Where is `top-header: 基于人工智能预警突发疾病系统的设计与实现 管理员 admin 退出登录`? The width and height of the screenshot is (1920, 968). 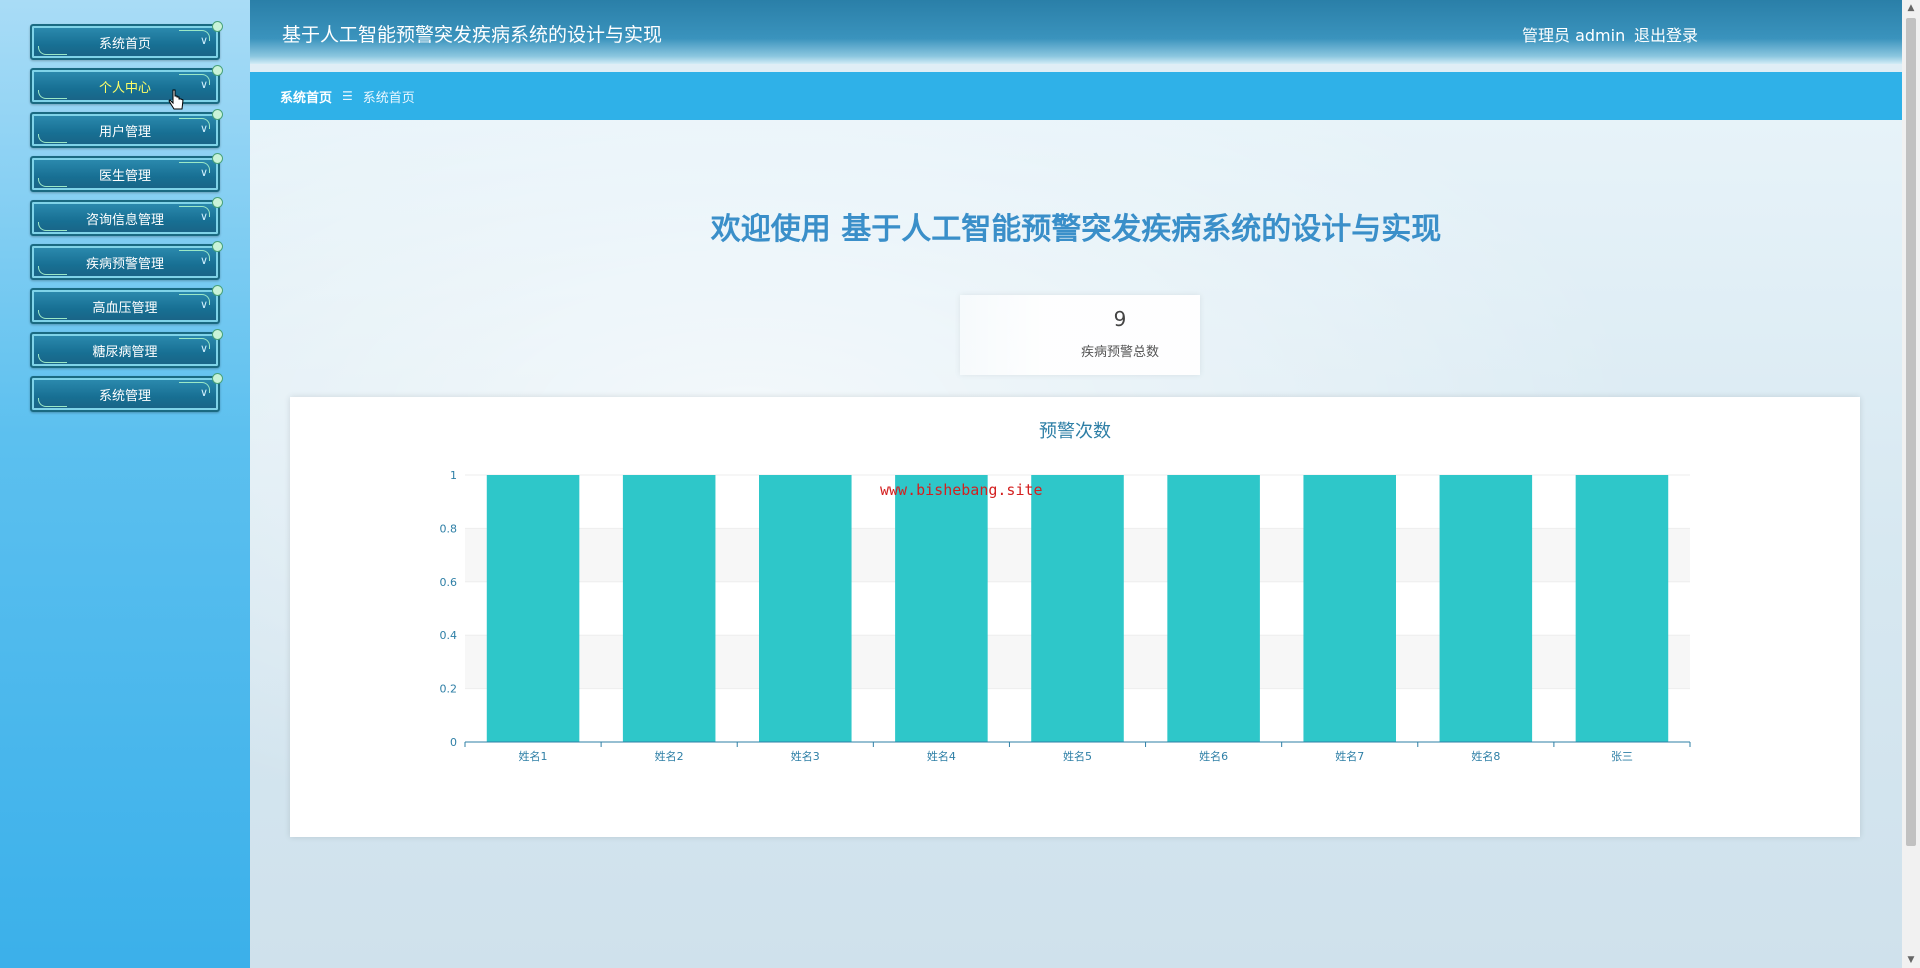
top-header: 基于人工智能预警突发疾病系统的设计与实现 管理员 admin 退出登录 is located at coordinates (1076, 32).